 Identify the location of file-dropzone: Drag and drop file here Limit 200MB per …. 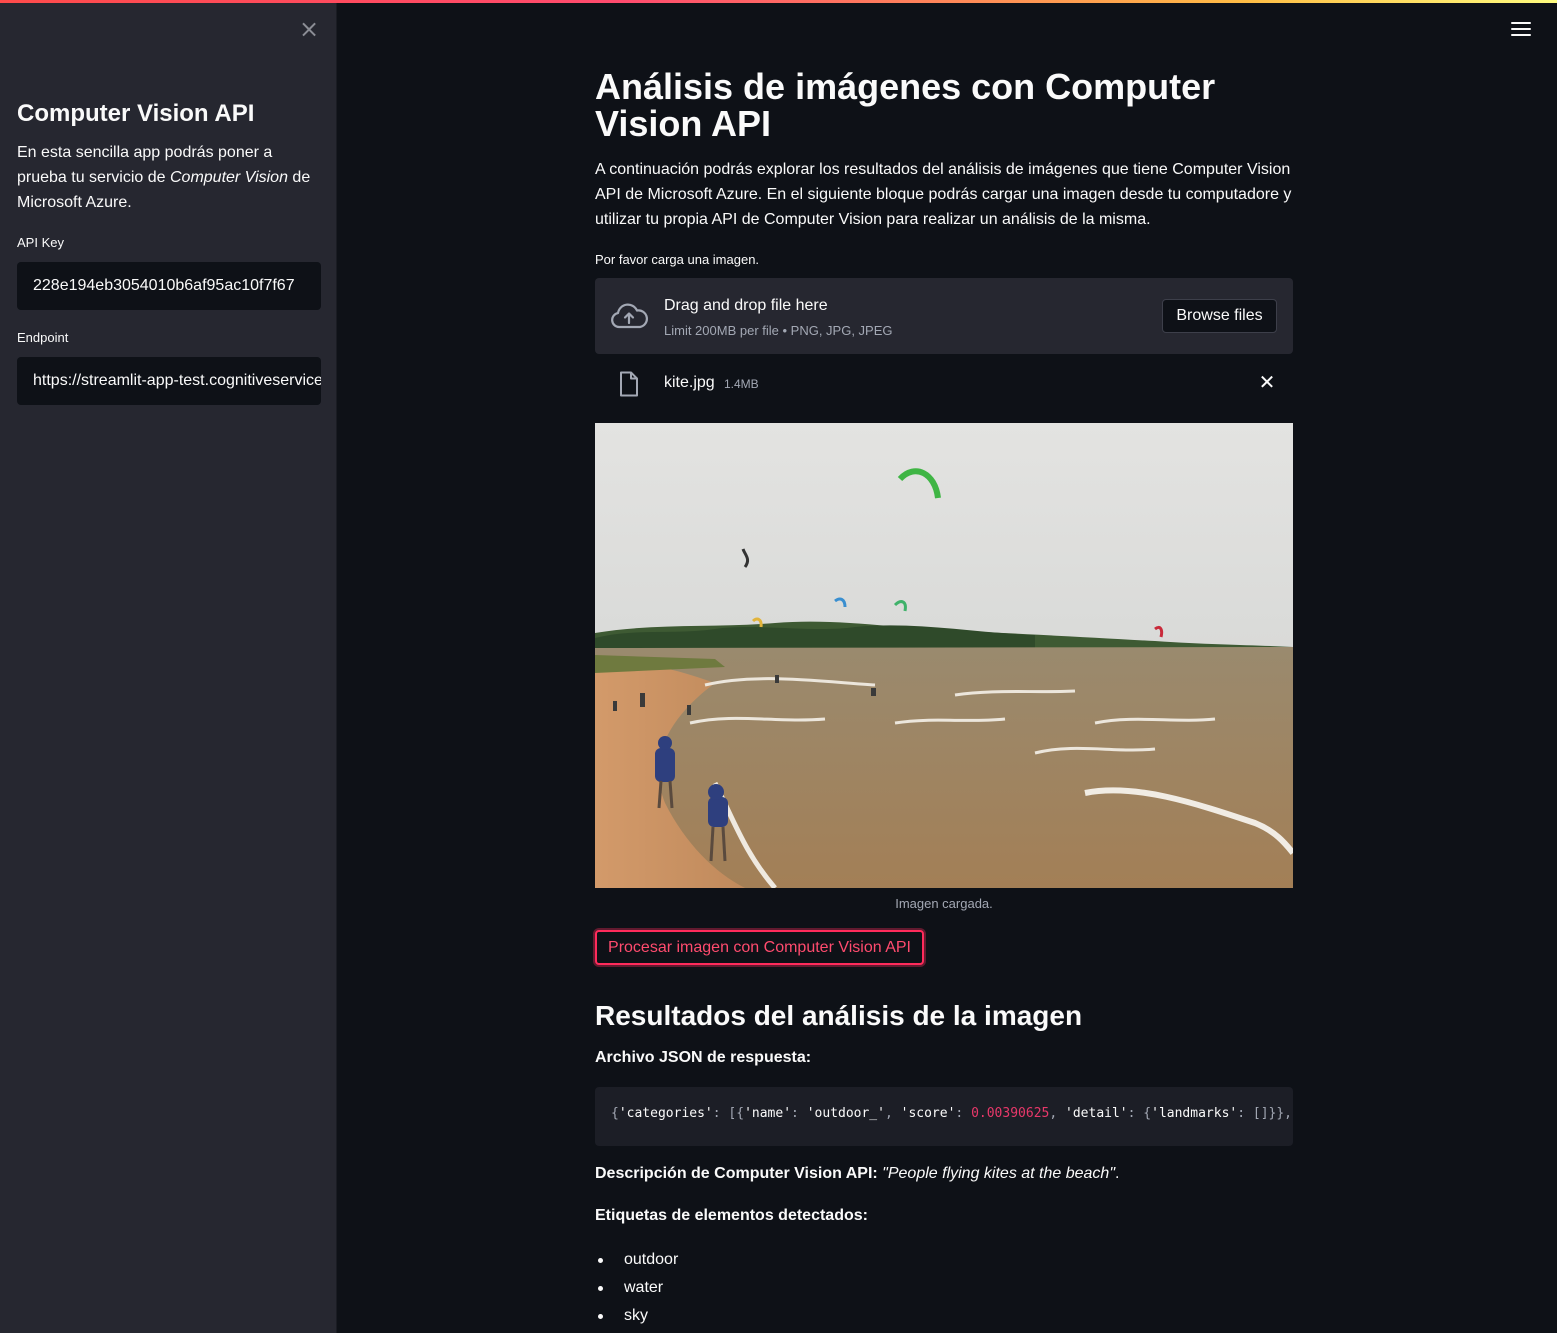
(944, 316).